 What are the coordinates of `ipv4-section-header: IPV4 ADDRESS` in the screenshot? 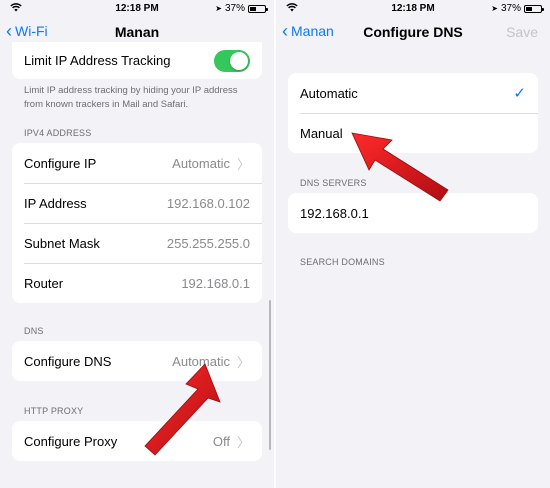 It's located at (58, 133).